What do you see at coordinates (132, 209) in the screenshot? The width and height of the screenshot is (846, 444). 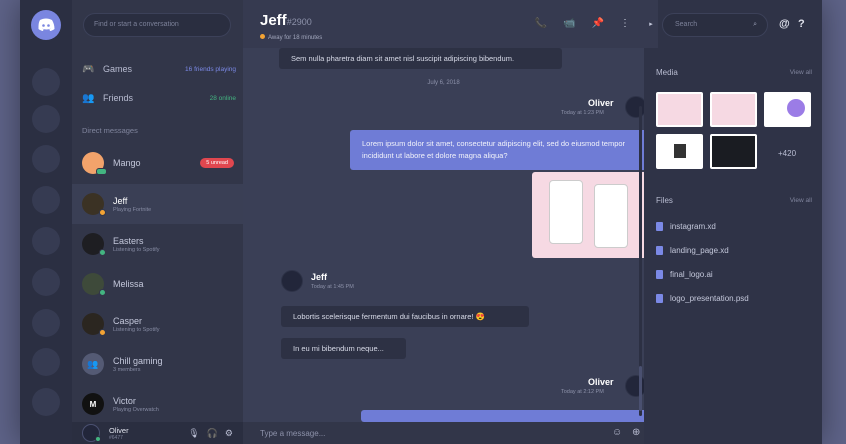 I see `dm-activity: Playing Fortnite` at bounding box center [132, 209].